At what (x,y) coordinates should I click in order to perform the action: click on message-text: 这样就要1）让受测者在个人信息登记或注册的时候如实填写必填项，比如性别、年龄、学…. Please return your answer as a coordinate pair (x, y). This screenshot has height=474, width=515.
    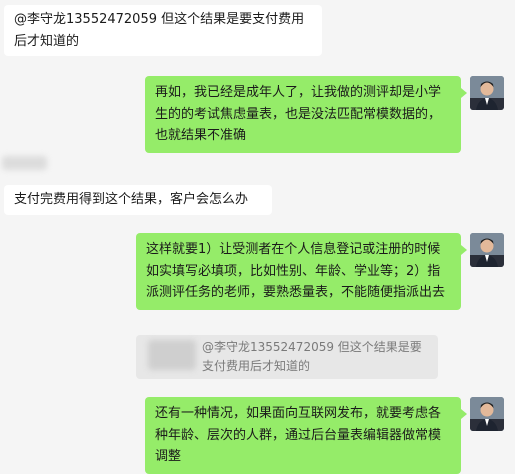
    Looking at the image, I should click on (296, 271).